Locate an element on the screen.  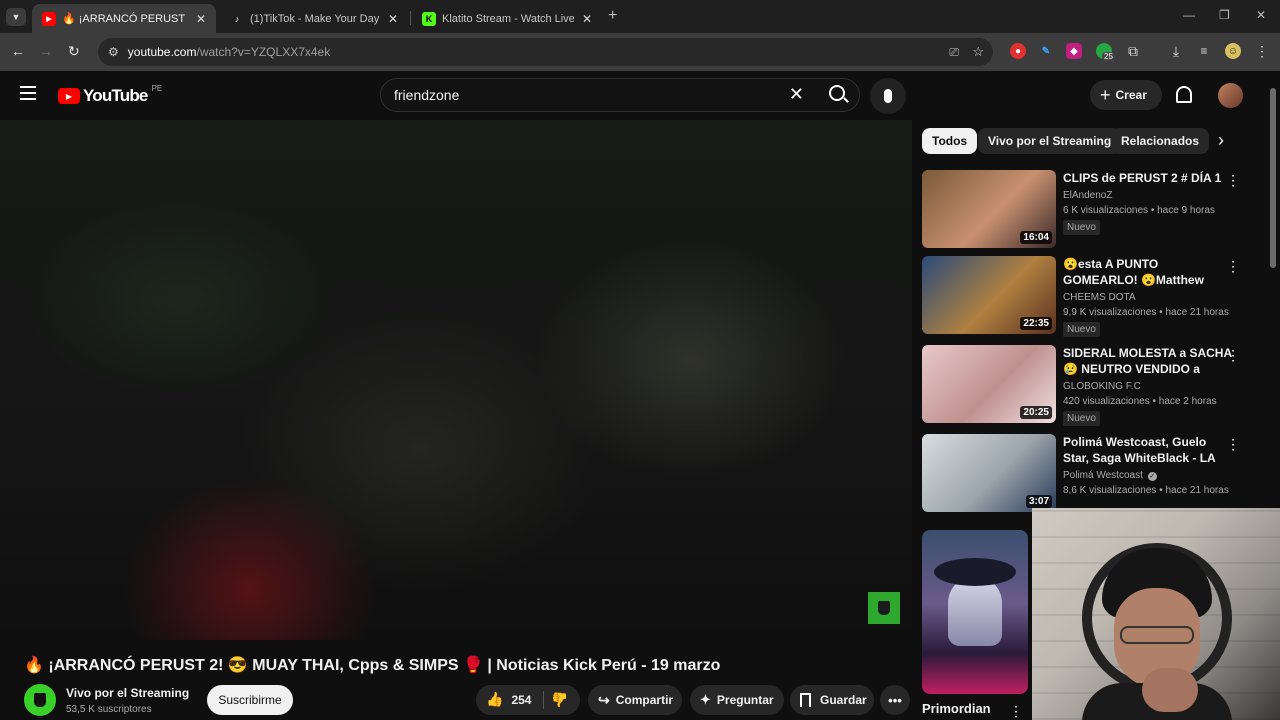
hamburger-menu-icon is located at coordinates (28, 93).